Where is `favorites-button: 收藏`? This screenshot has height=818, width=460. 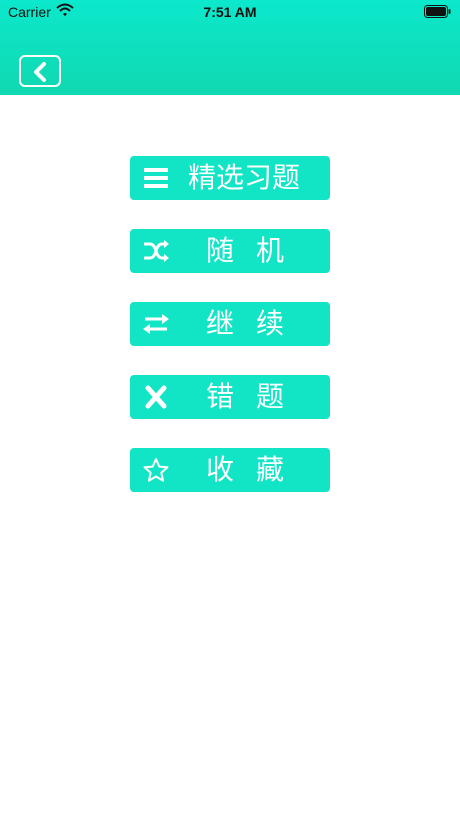 favorites-button: 收藏 is located at coordinates (230, 470).